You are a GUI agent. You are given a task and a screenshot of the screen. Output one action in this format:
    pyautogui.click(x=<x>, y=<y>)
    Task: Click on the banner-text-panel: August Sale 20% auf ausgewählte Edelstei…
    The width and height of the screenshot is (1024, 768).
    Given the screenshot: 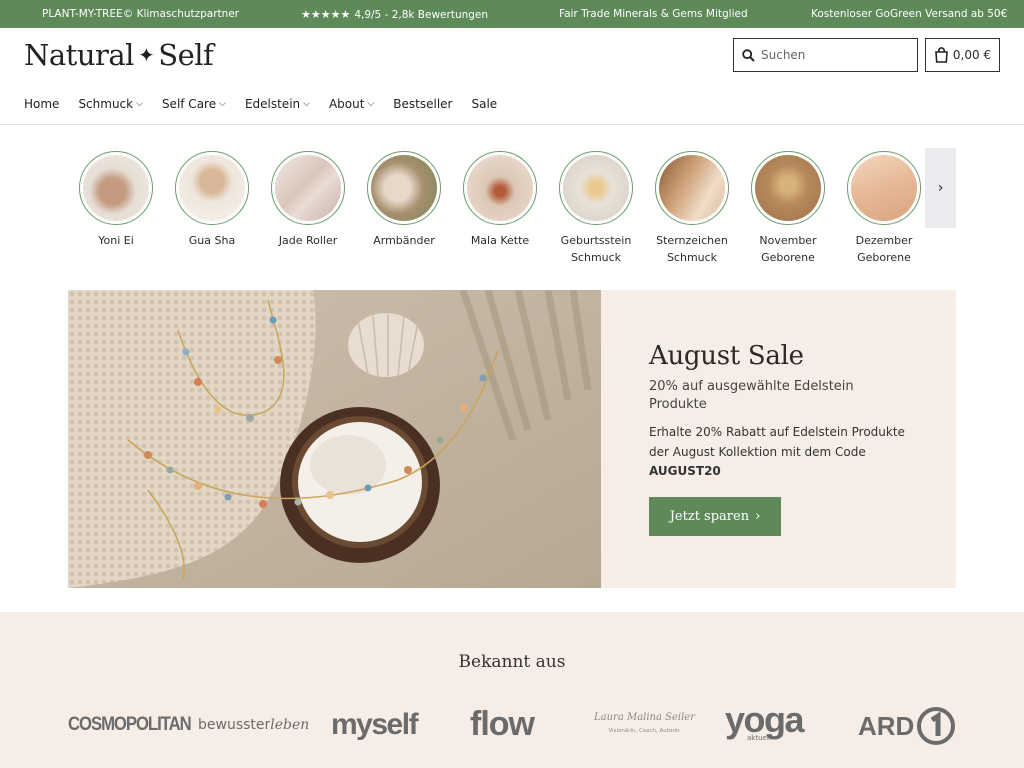 What is the action you would take?
    pyautogui.click(x=778, y=439)
    